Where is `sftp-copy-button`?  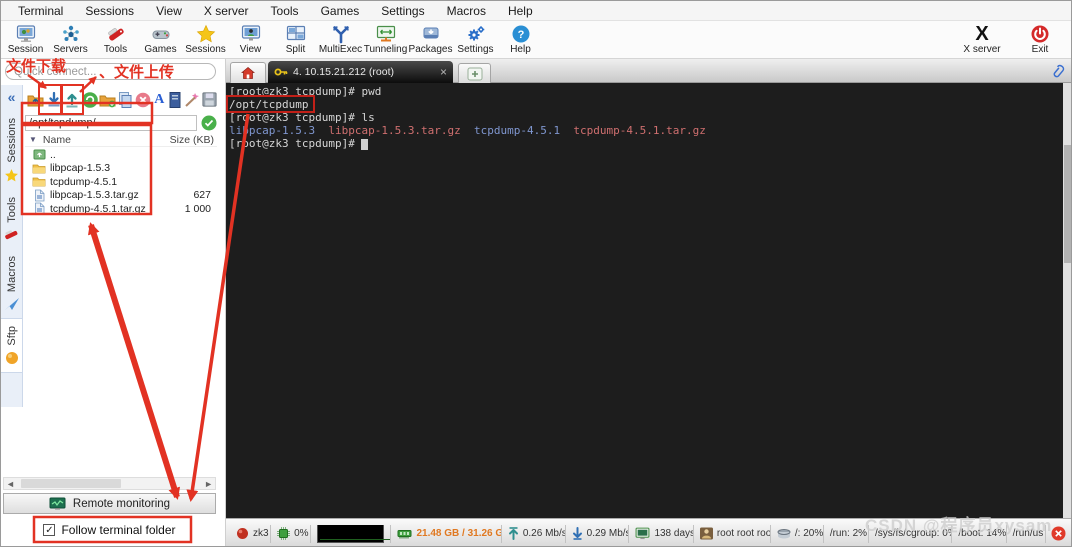 sftp-copy-button is located at coordinates (125, 100).